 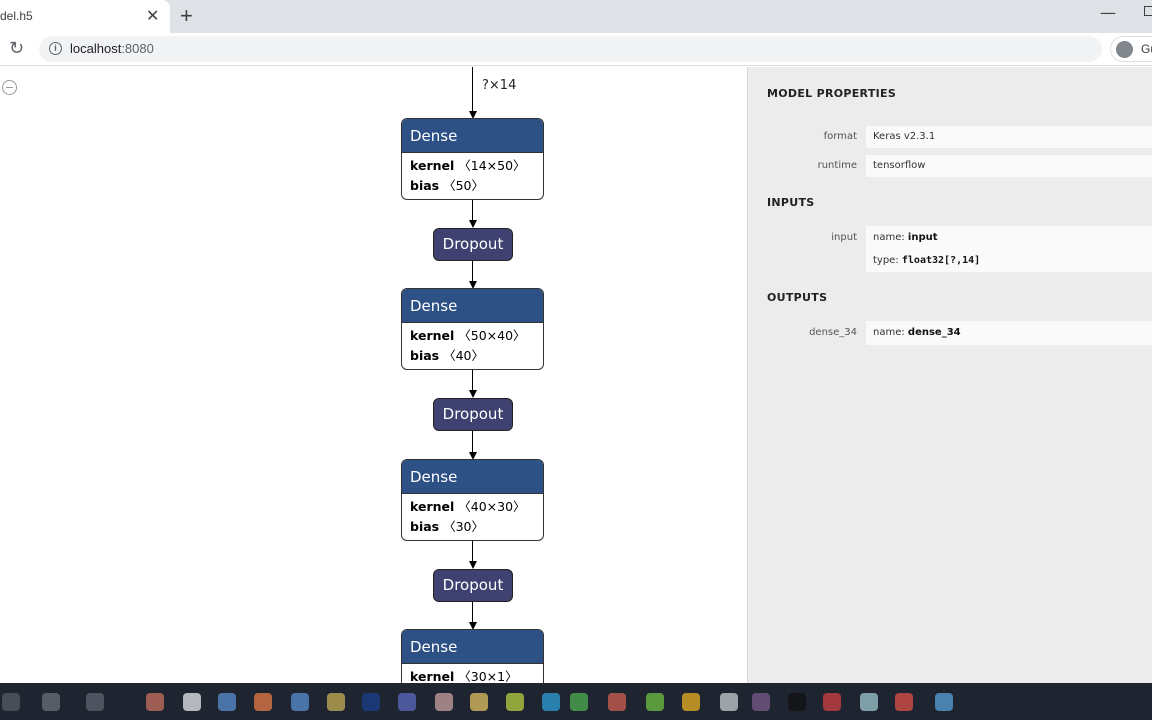 What do you see at coordinates (832, 93) in the screenshot?
I see `model-properties-title: MODEL PROPERTIES` at bounding box center [832, 93].